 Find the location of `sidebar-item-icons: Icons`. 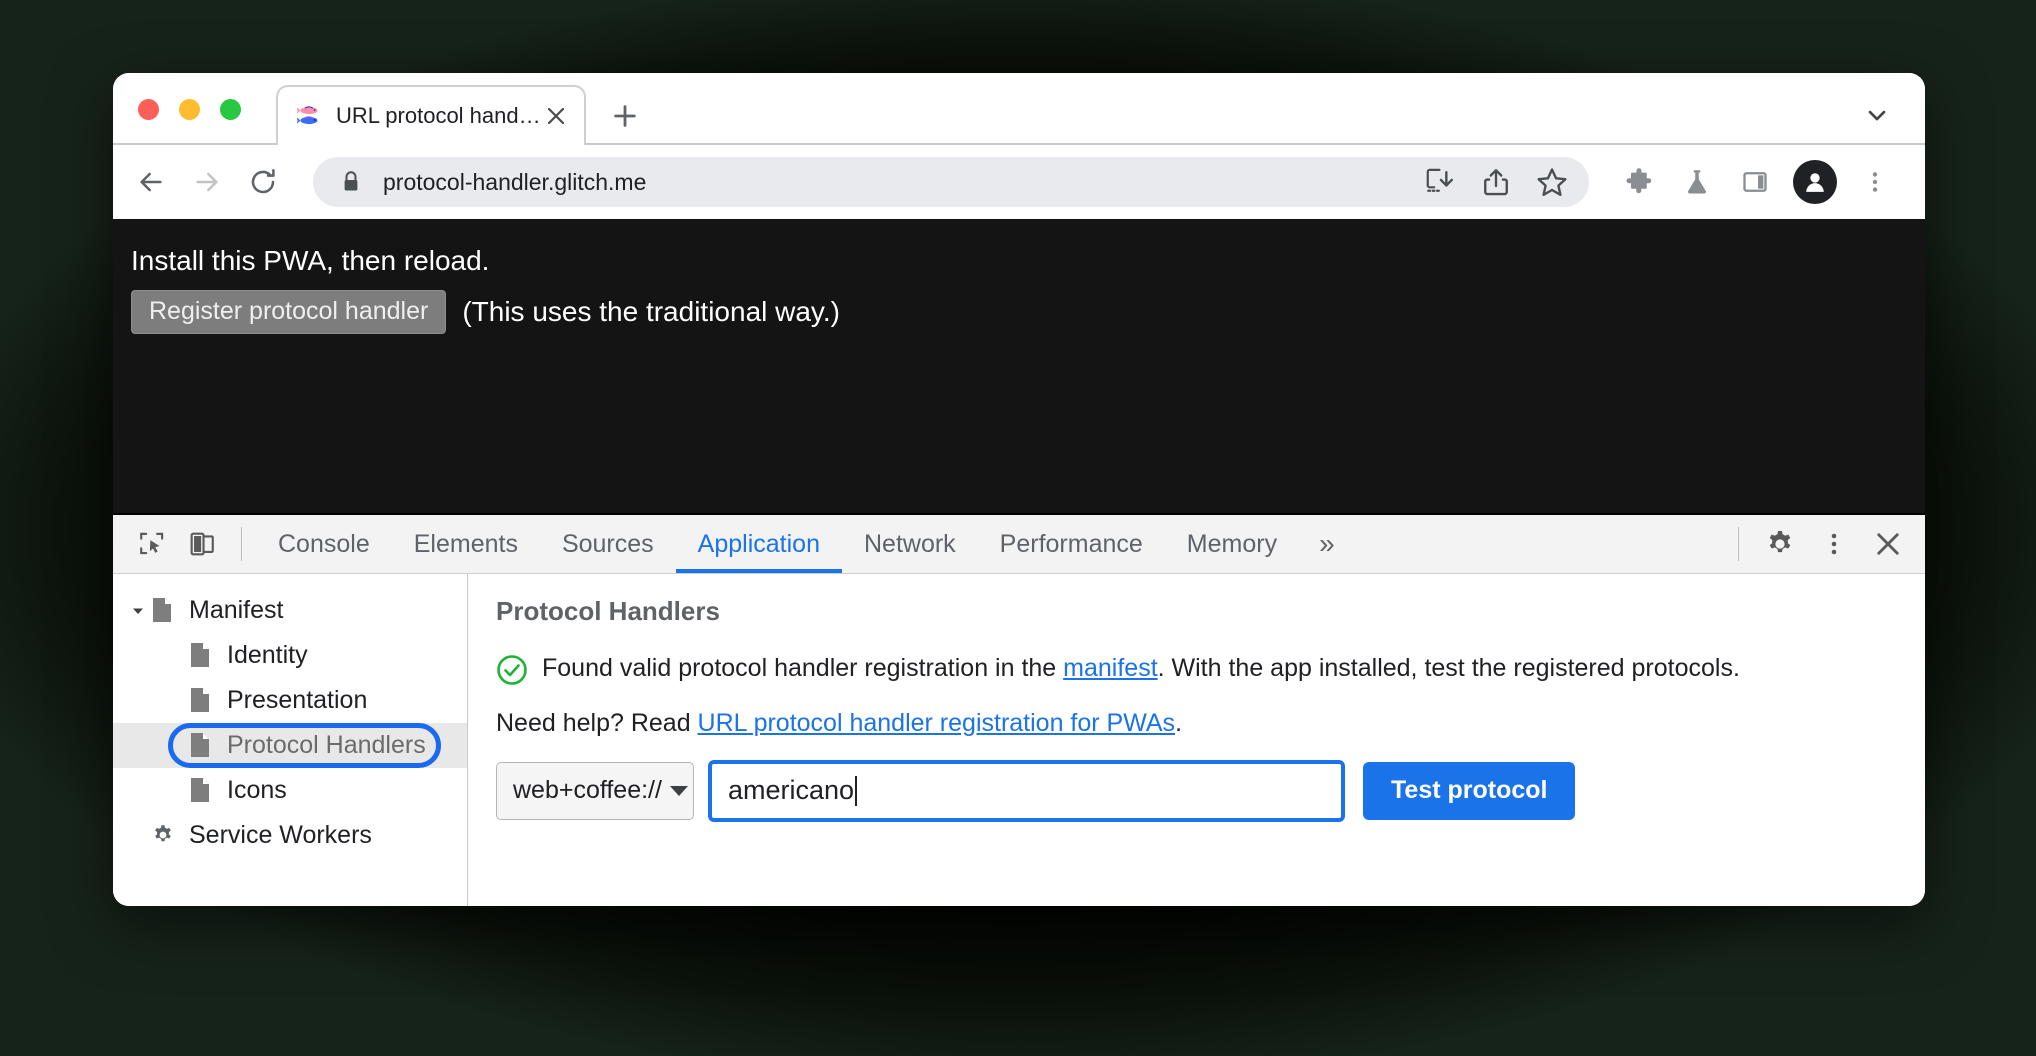

sidebar-item-icons: Icons is located at coordinates (290, 790).